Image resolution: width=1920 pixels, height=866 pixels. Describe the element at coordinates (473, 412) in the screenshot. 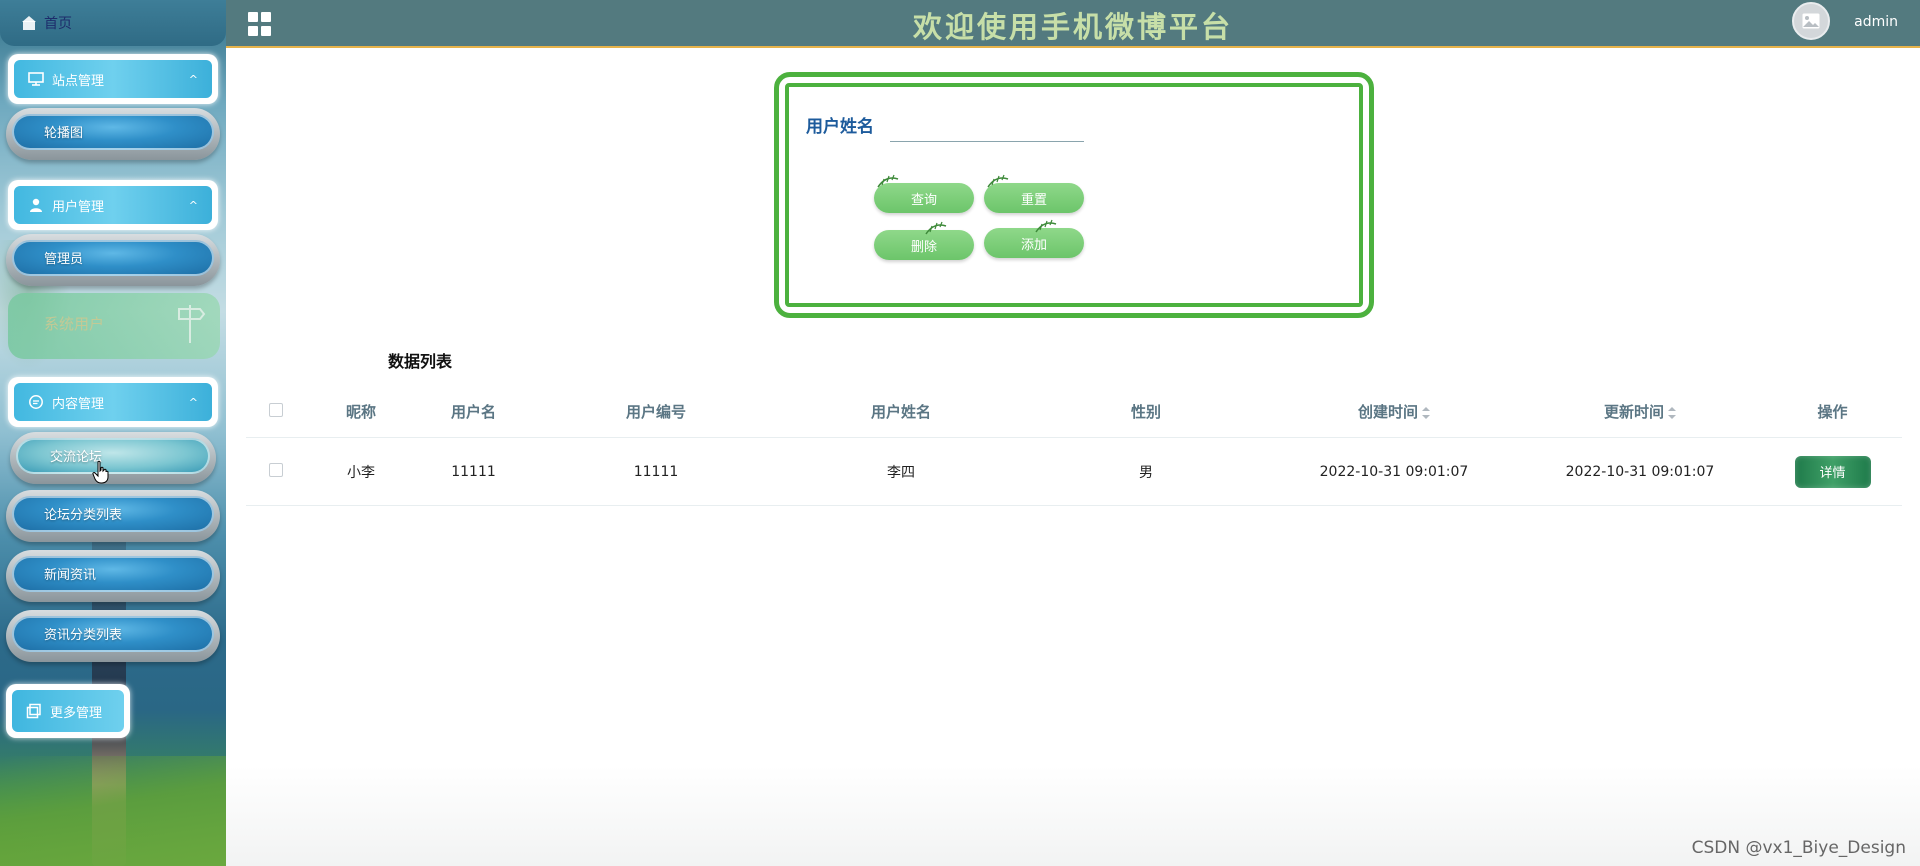

I see `column-header: 用户名` at that location.